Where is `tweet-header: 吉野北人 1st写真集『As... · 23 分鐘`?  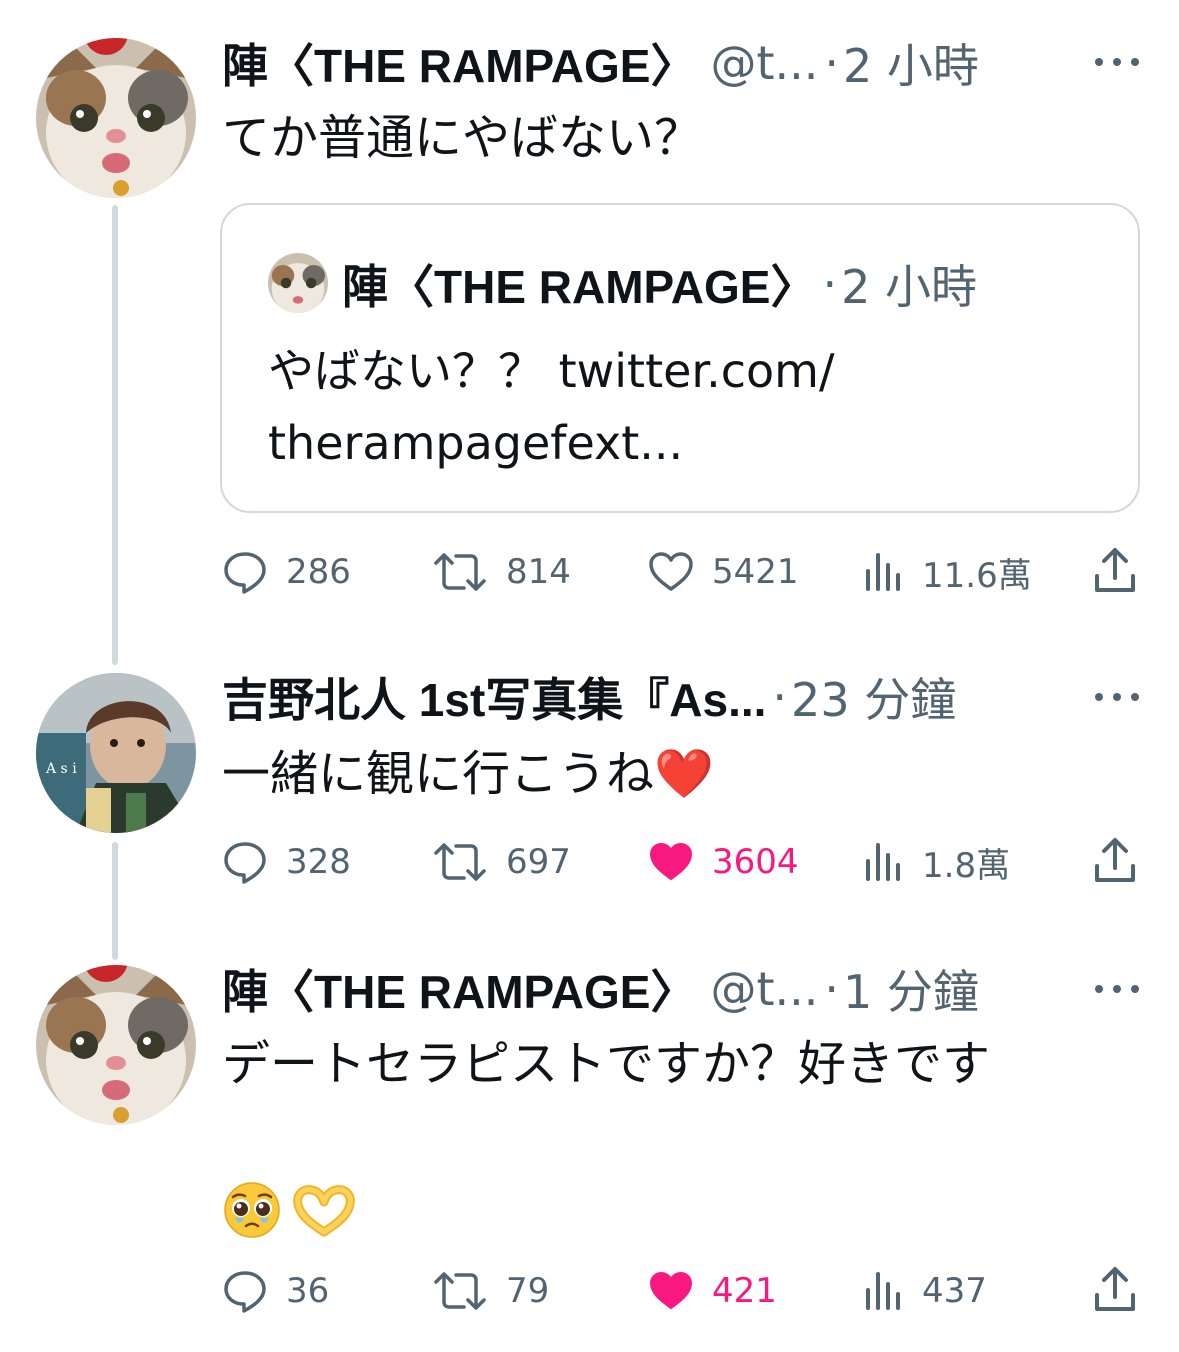
tweet-header: 吉野北人 1st写真集『As... · 23 分鐘 is located at coordinates (642, 697).